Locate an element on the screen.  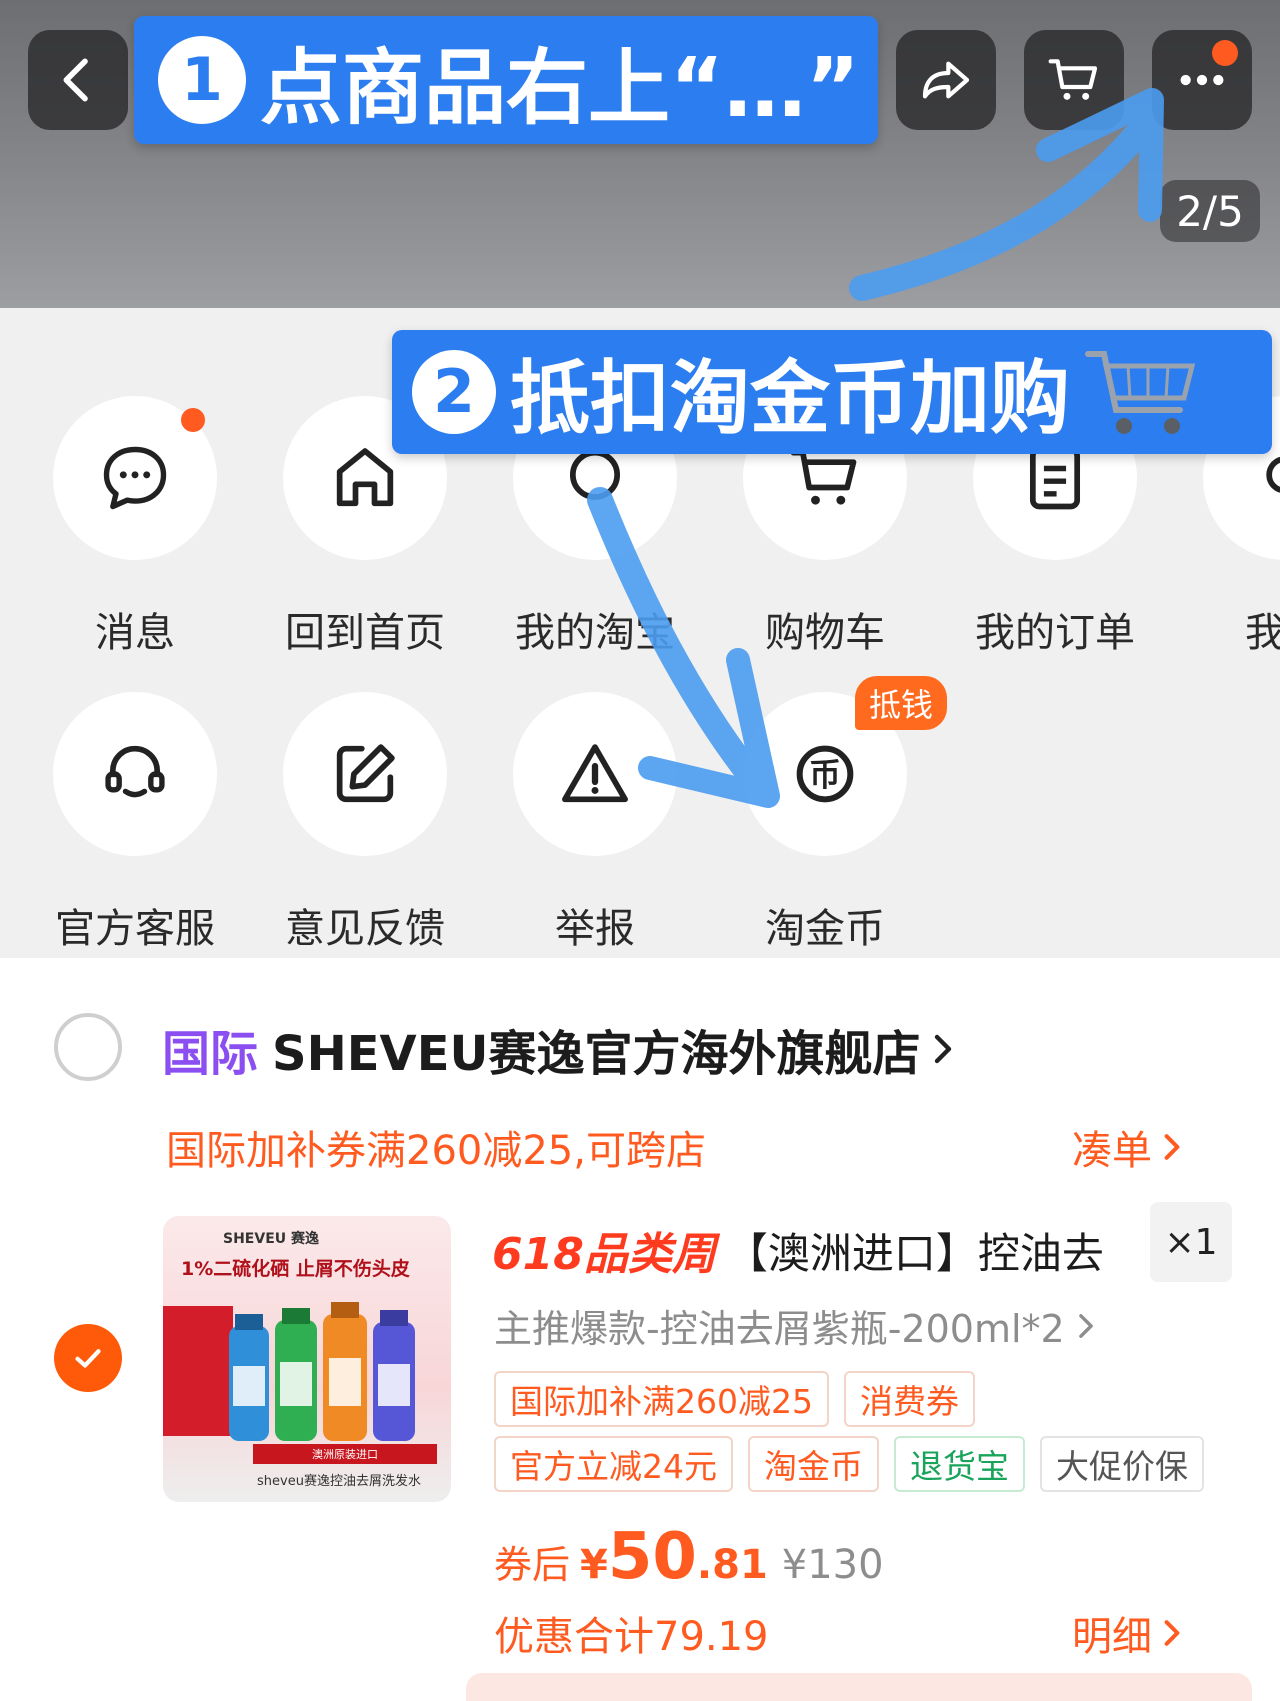
menu-item-message: 消息 is located at coordinates (135, 527).